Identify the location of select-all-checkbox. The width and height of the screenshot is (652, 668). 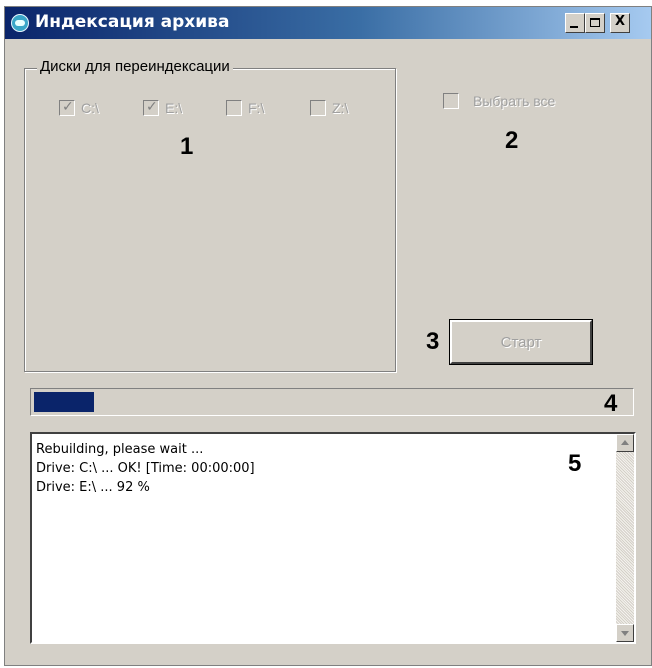
(451, 101).